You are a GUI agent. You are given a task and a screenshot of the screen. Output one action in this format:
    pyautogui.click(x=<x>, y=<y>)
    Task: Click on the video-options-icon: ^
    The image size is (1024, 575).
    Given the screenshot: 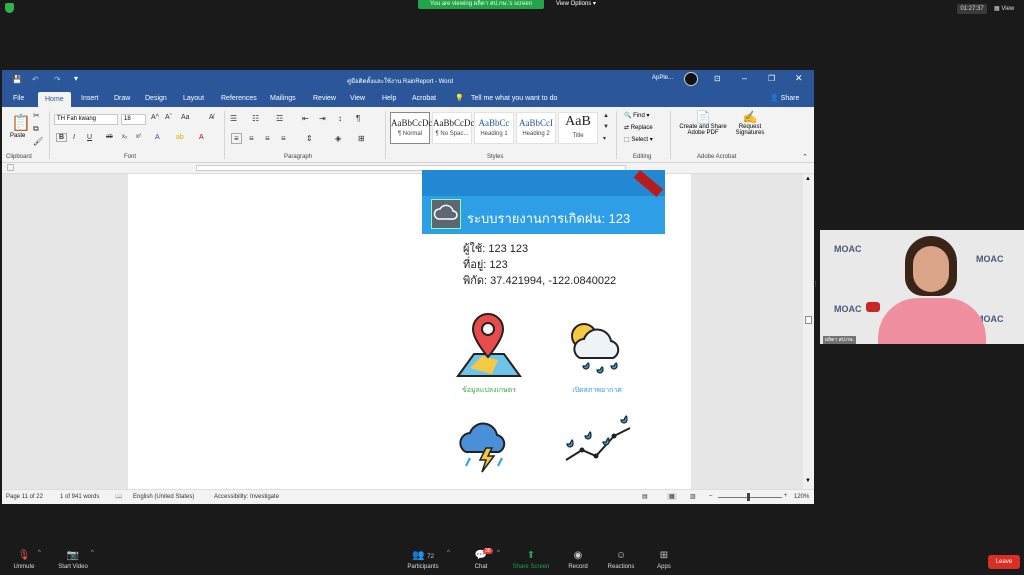 What is the action you would take?
    pyautogui.click(x=92, y=553)
    